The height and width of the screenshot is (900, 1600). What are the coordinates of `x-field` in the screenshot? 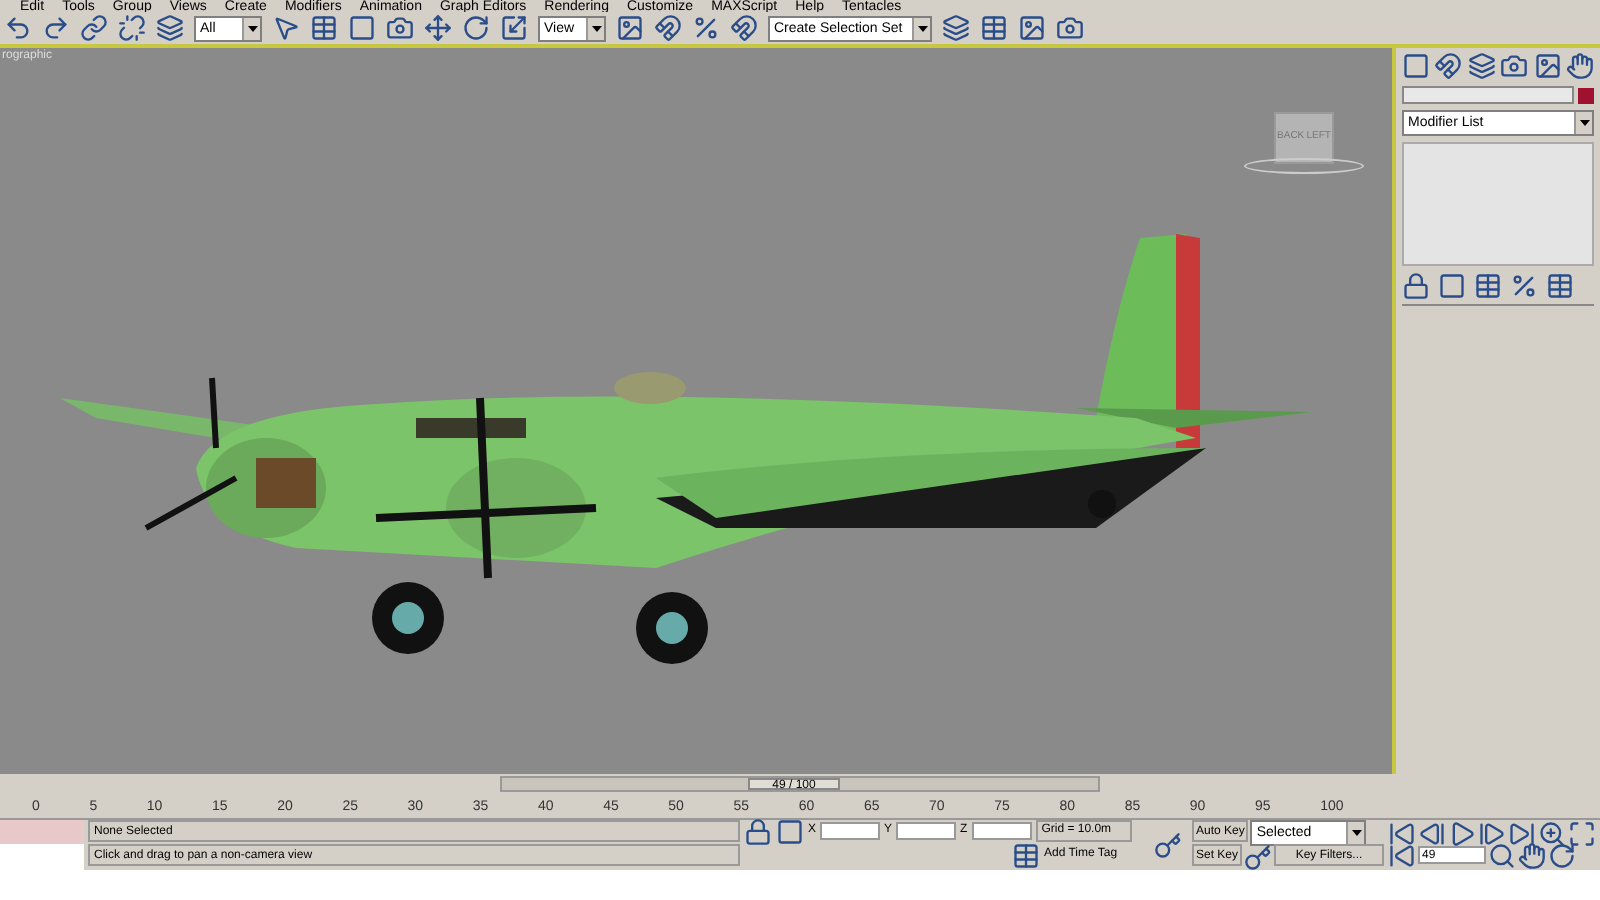 It's located at (850, 831).